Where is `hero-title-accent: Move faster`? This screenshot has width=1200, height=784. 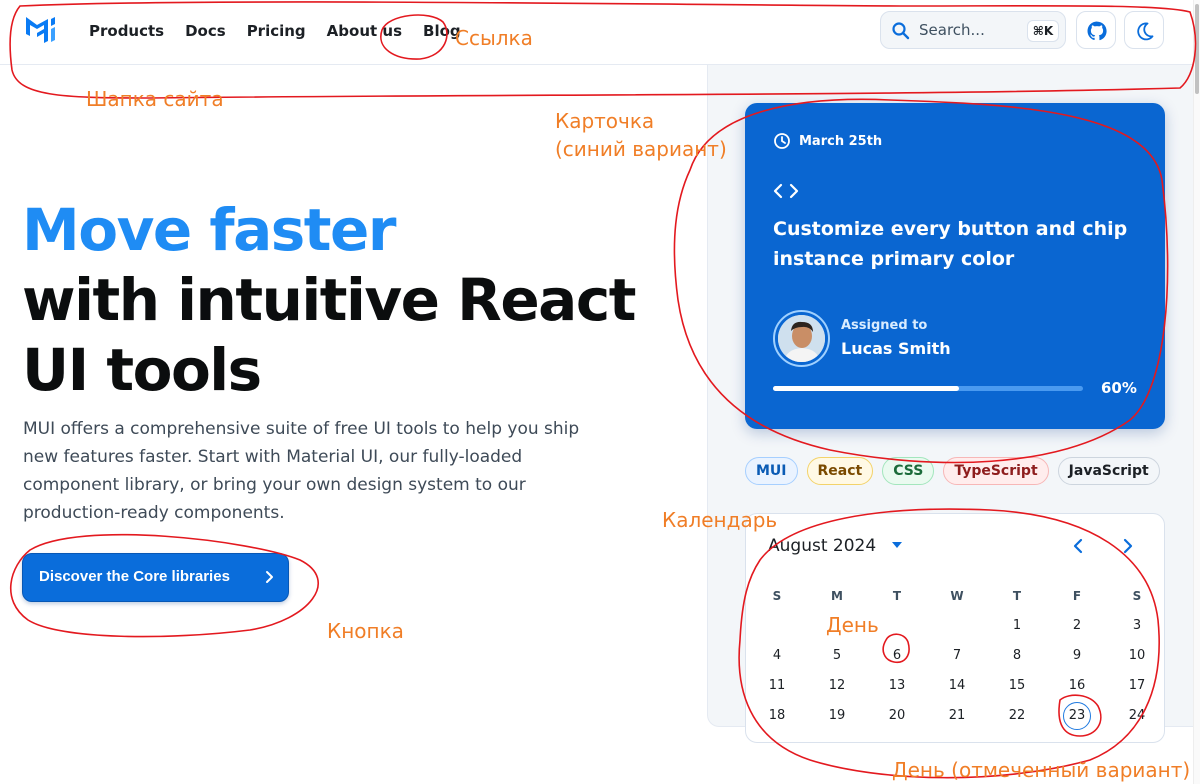
hero-title-accent: Move faster is located at coordinates (209, 230).